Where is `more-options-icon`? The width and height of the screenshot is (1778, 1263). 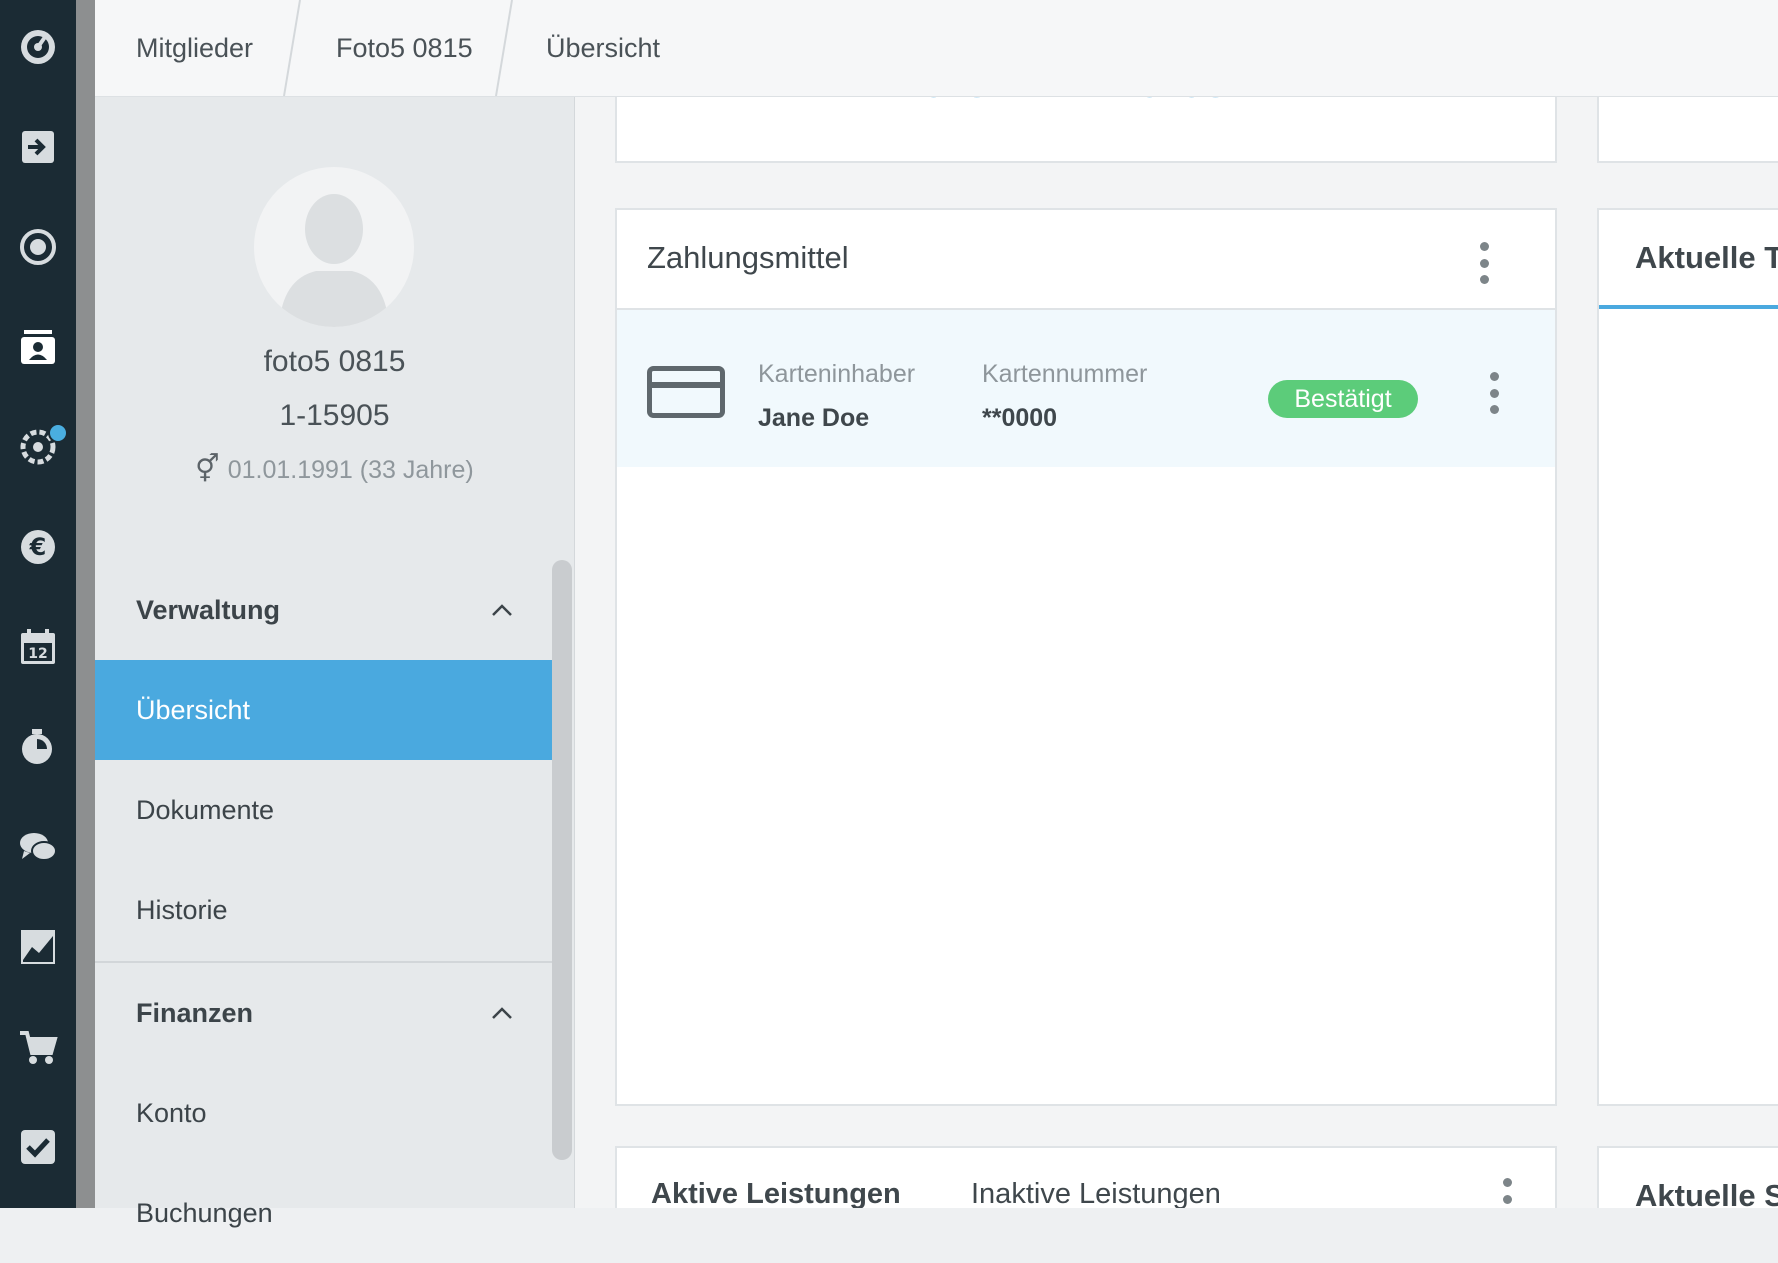 more-options-icon is located at coordinates (1484, 263).